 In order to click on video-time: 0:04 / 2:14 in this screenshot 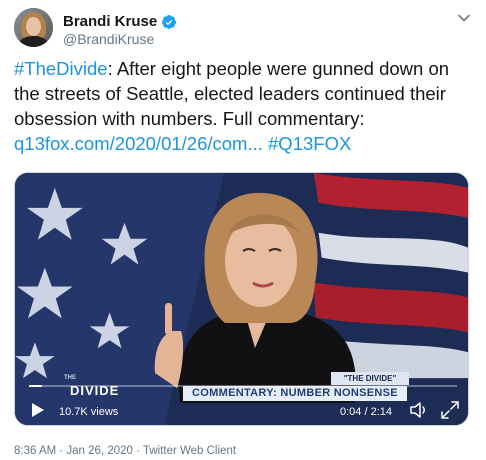, I will do `click(366, 412)`.